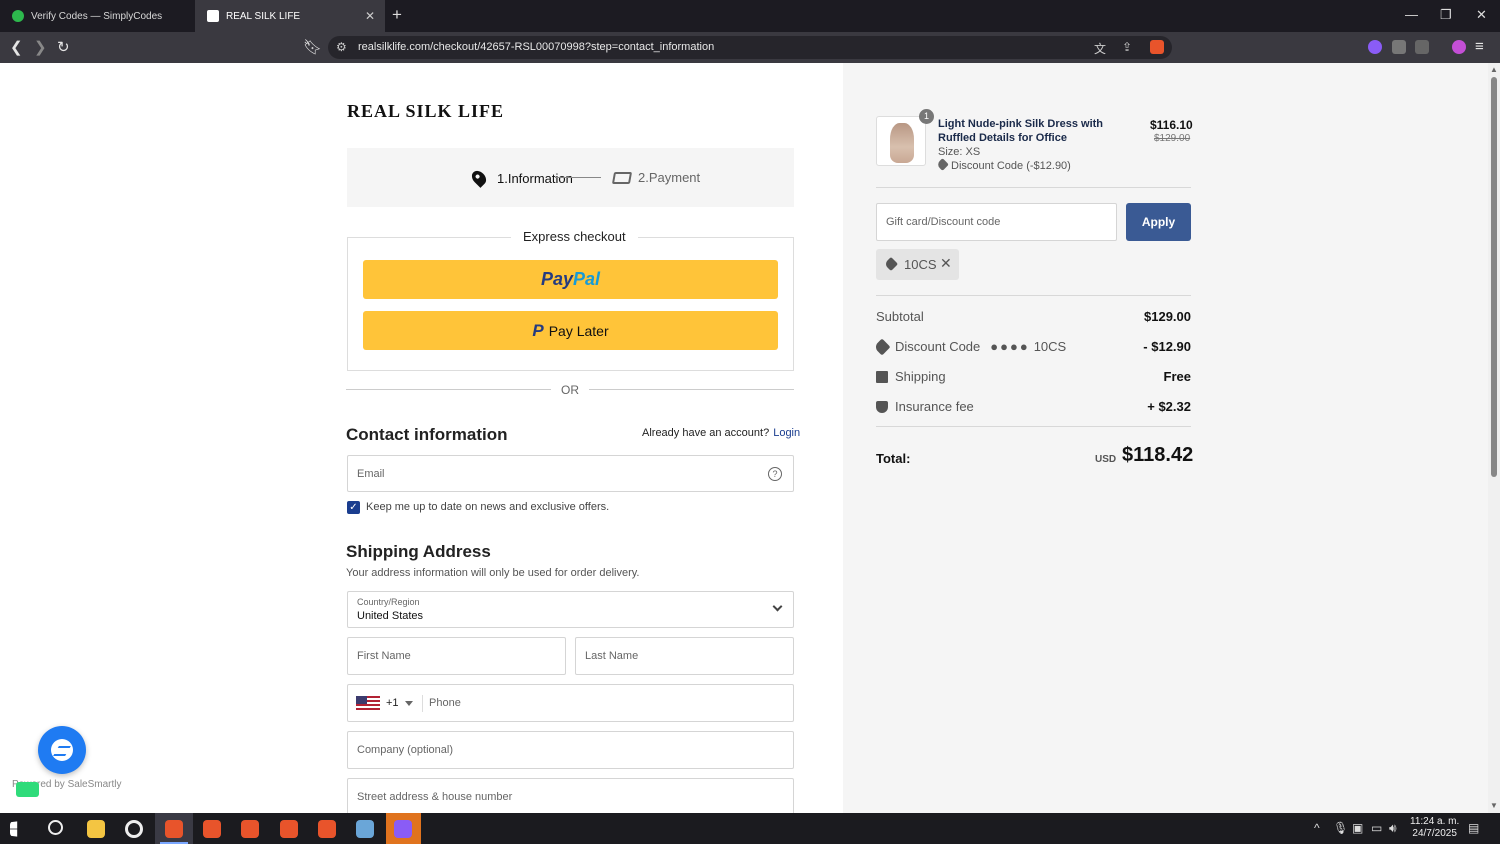  Describe the element at coordinates (669, 177) in the screenshot. I see `step-payment-label: 2.Payment` at that location.